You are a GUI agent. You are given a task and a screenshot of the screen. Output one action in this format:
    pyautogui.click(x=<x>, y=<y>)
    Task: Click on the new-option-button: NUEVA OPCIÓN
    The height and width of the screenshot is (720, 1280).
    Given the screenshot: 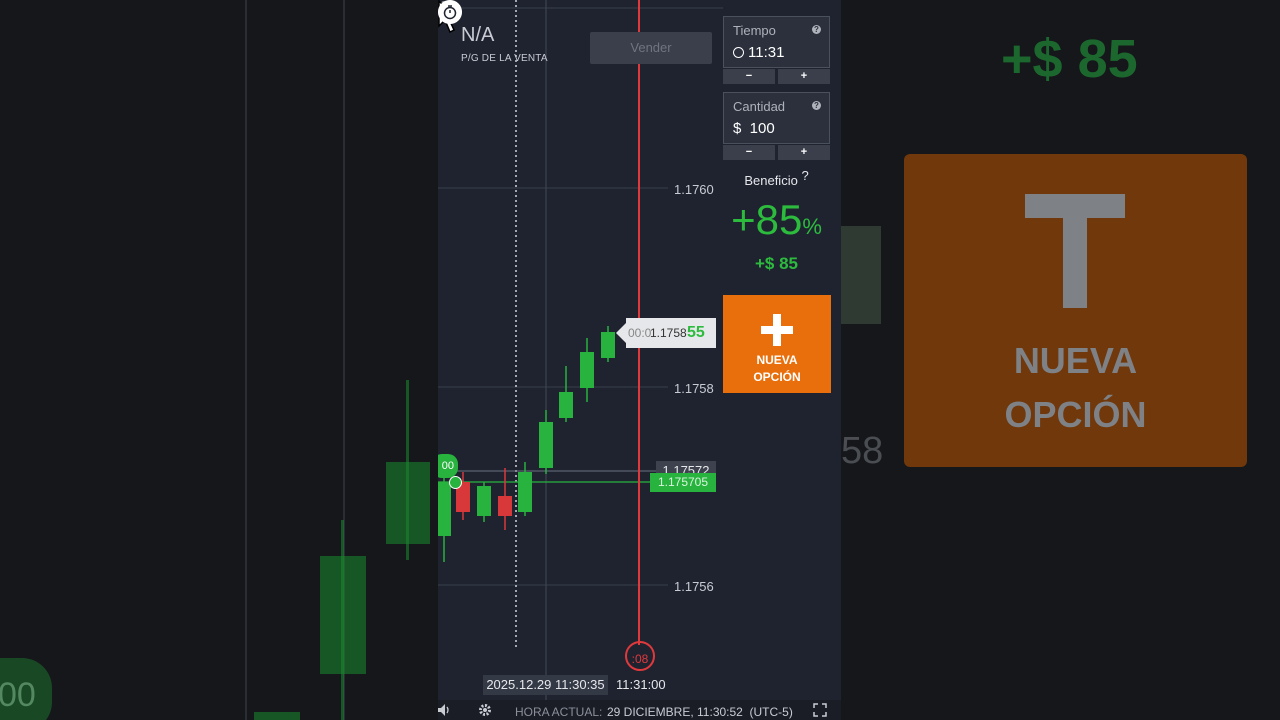 What is the action you would take?
    pyautogui.click(x=777, y=344)
    